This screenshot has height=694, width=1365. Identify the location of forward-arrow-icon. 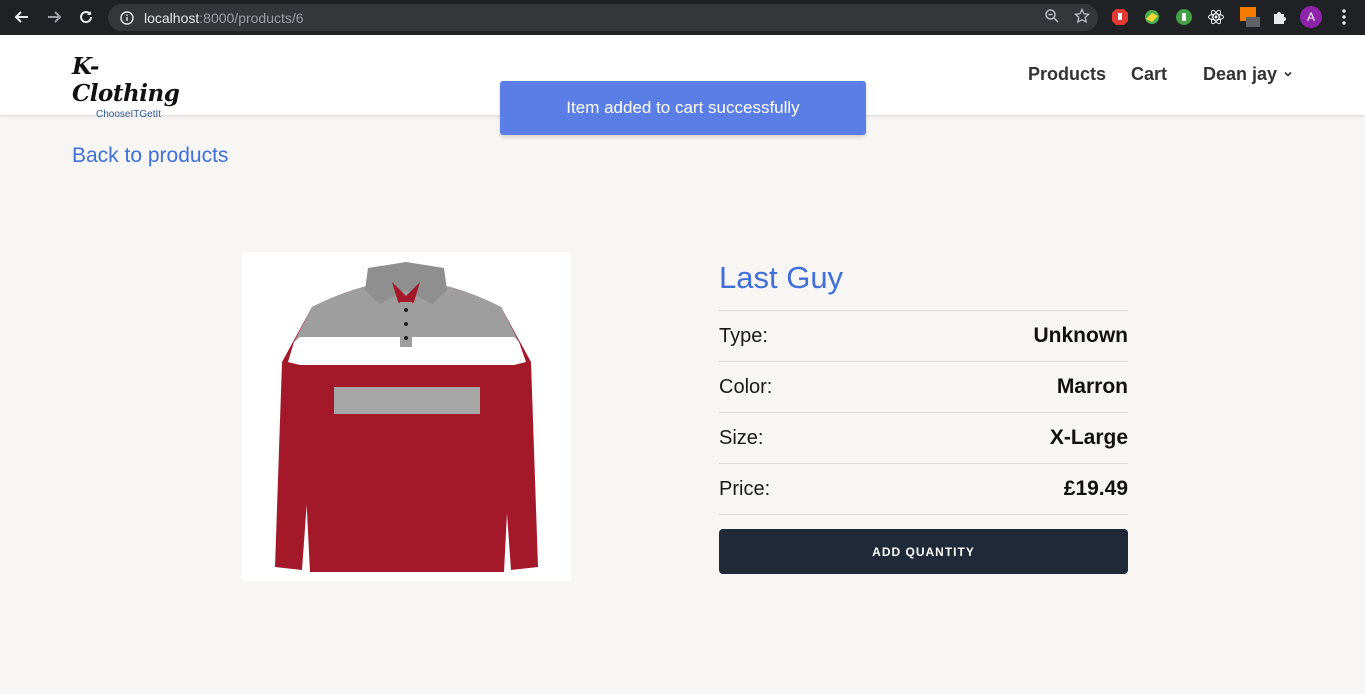
(54, 17).